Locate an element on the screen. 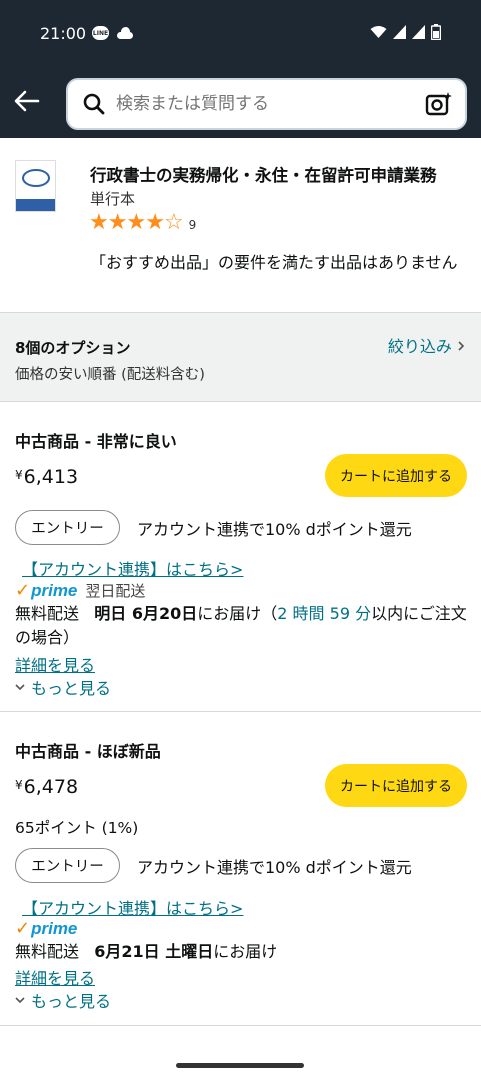 Image resolution: width=481 pixels, height=1080 pixels. product-binding: 単行本 is located at coordinates (113, 199).